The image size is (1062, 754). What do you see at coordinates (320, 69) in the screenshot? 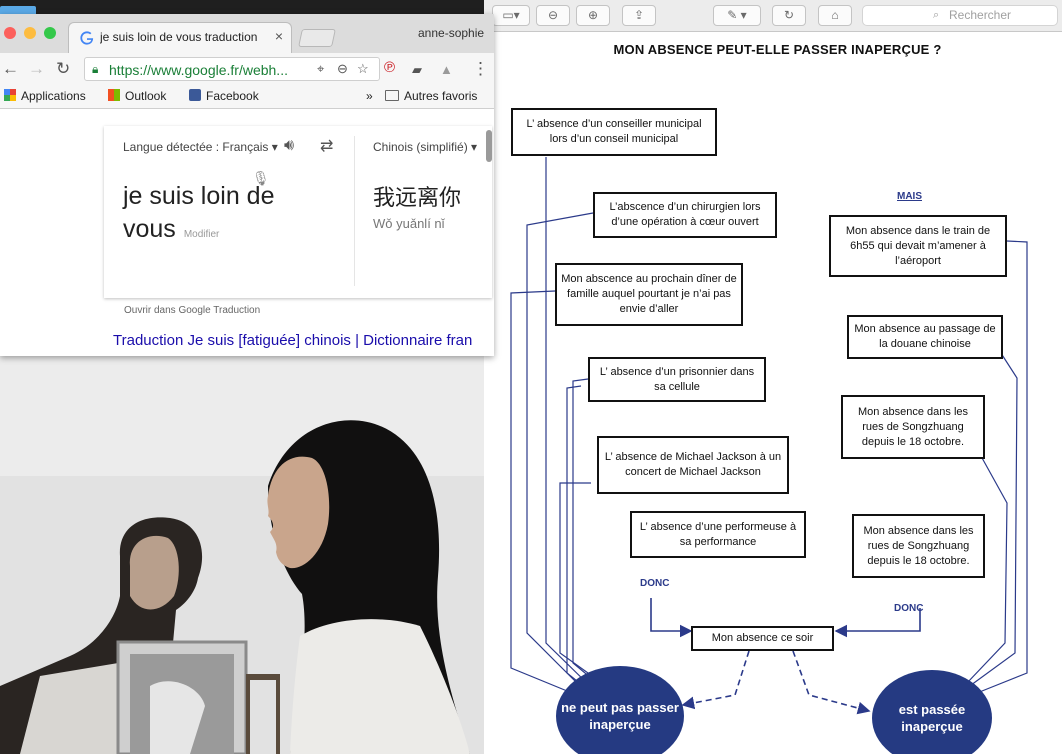
I see `location-icon: ⌖` at bounding box center [320, 69].